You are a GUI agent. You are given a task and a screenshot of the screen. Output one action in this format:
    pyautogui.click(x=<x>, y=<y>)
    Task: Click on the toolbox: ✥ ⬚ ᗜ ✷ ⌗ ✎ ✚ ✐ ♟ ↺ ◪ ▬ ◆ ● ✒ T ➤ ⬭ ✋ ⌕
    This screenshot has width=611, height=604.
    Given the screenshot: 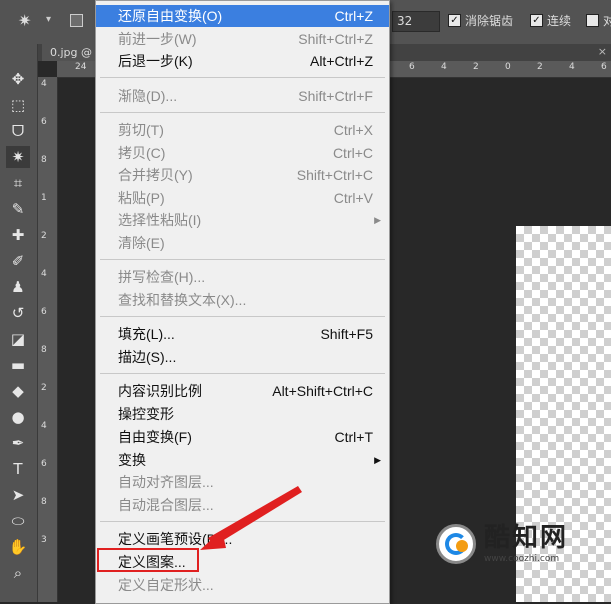 What is the action you would take?
    pyautogui.click(x=19, y=323)
    